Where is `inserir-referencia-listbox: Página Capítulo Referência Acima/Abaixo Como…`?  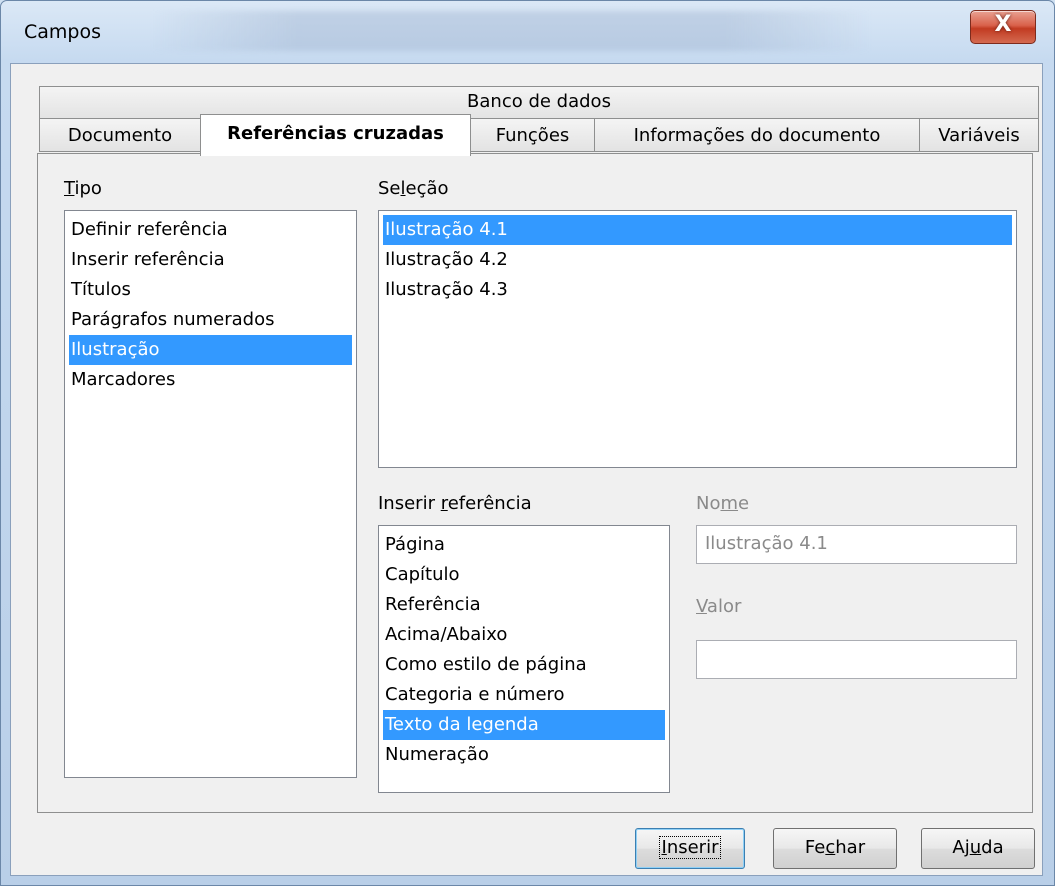
inserir-referencia-listbox: Página Capítulo Referência Acima/Abaixo Como… is located at coordinates (524, 659).